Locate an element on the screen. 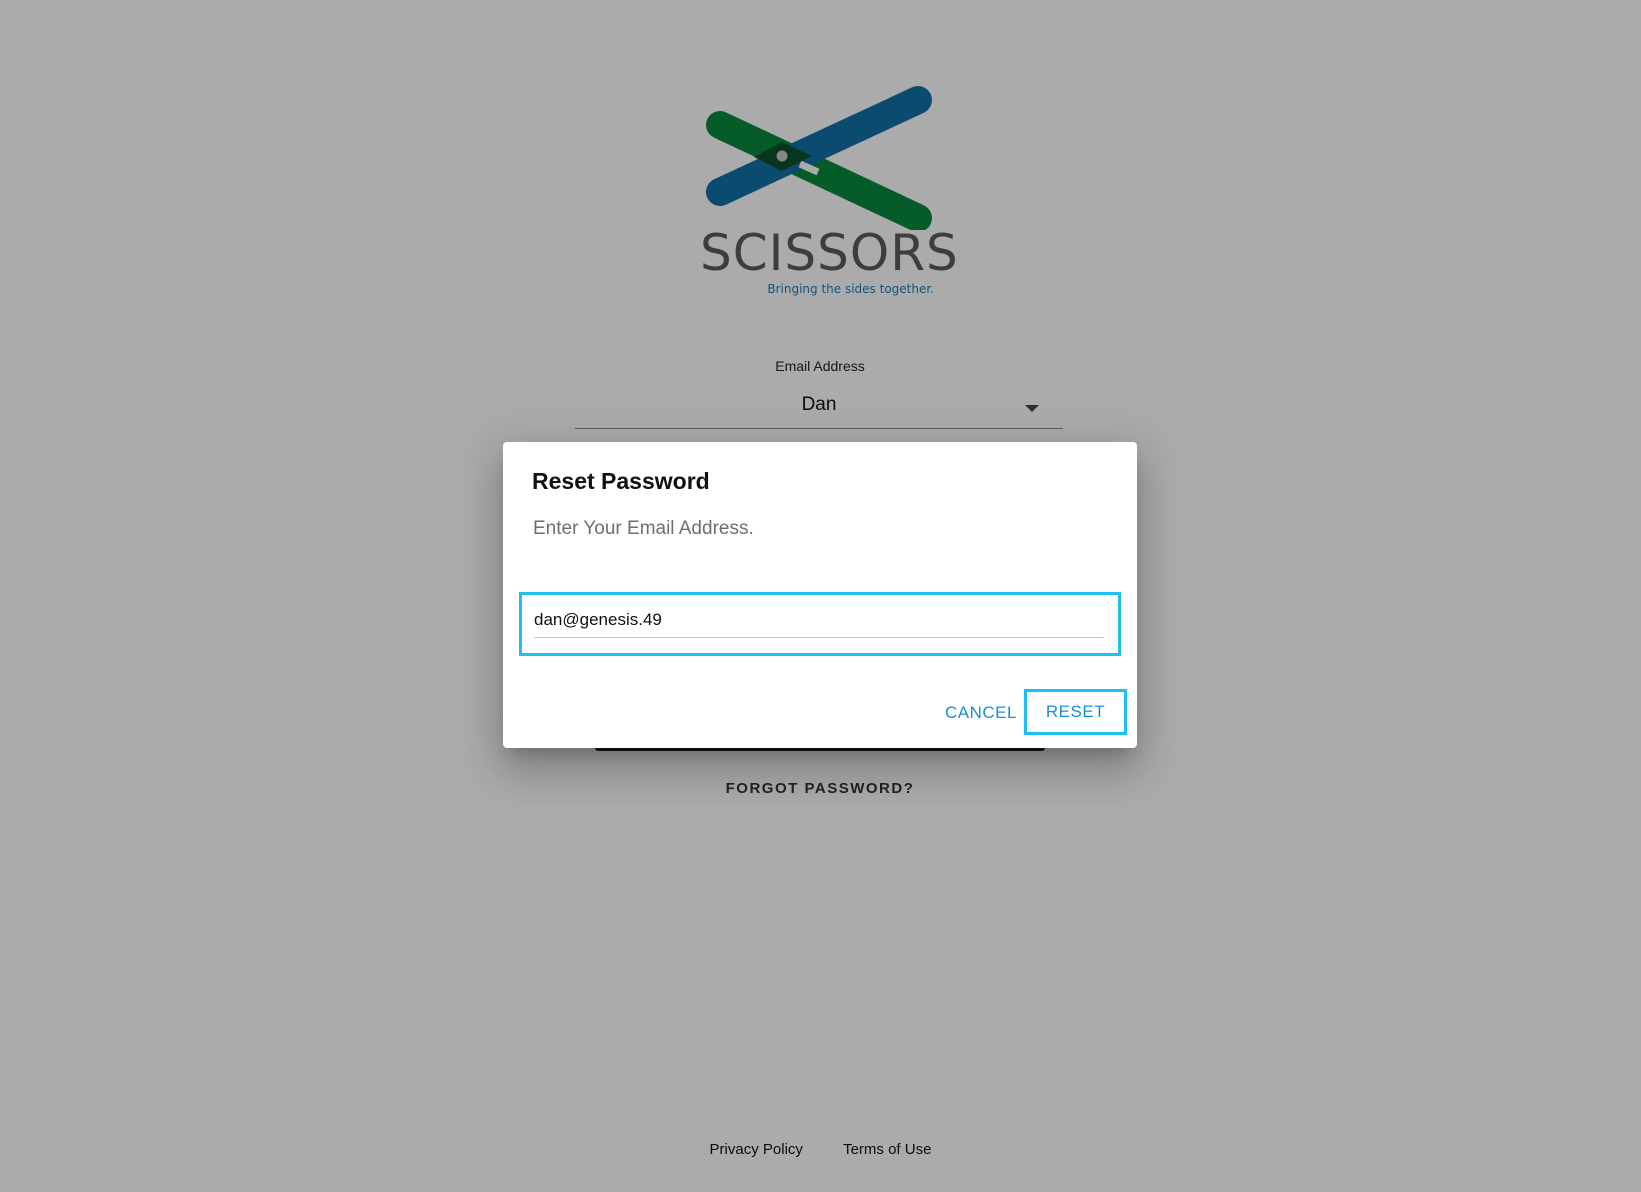 The width and height of the screenshot is (1641, 1192). reset-email-input is located at coordinates (819, 620).